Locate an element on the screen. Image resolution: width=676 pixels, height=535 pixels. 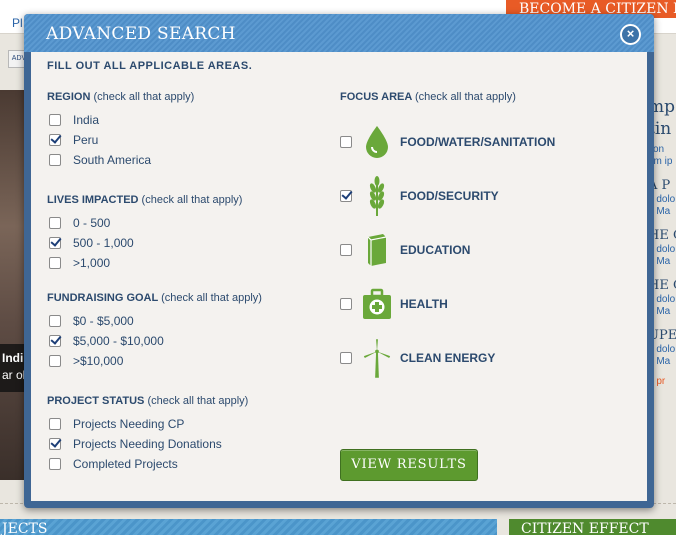
option-label: $5,000 - $10,000 is located at coordinates (118, 341).